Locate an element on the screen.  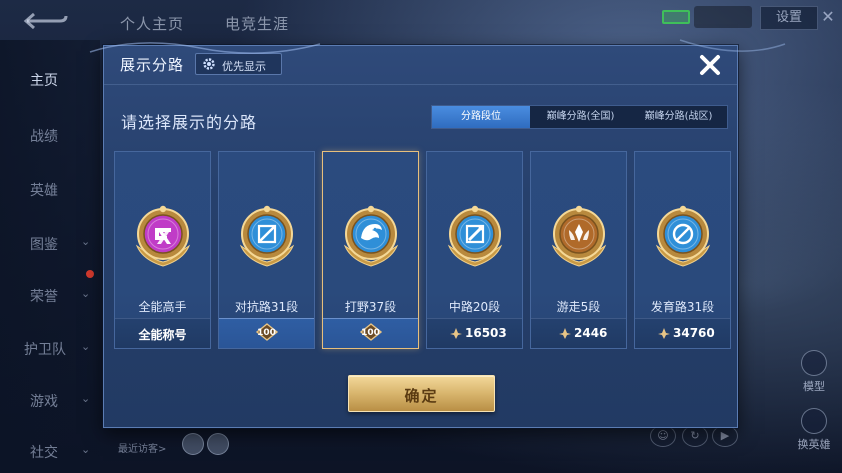
model-button: 模型 is located at coordinates (814, 372).